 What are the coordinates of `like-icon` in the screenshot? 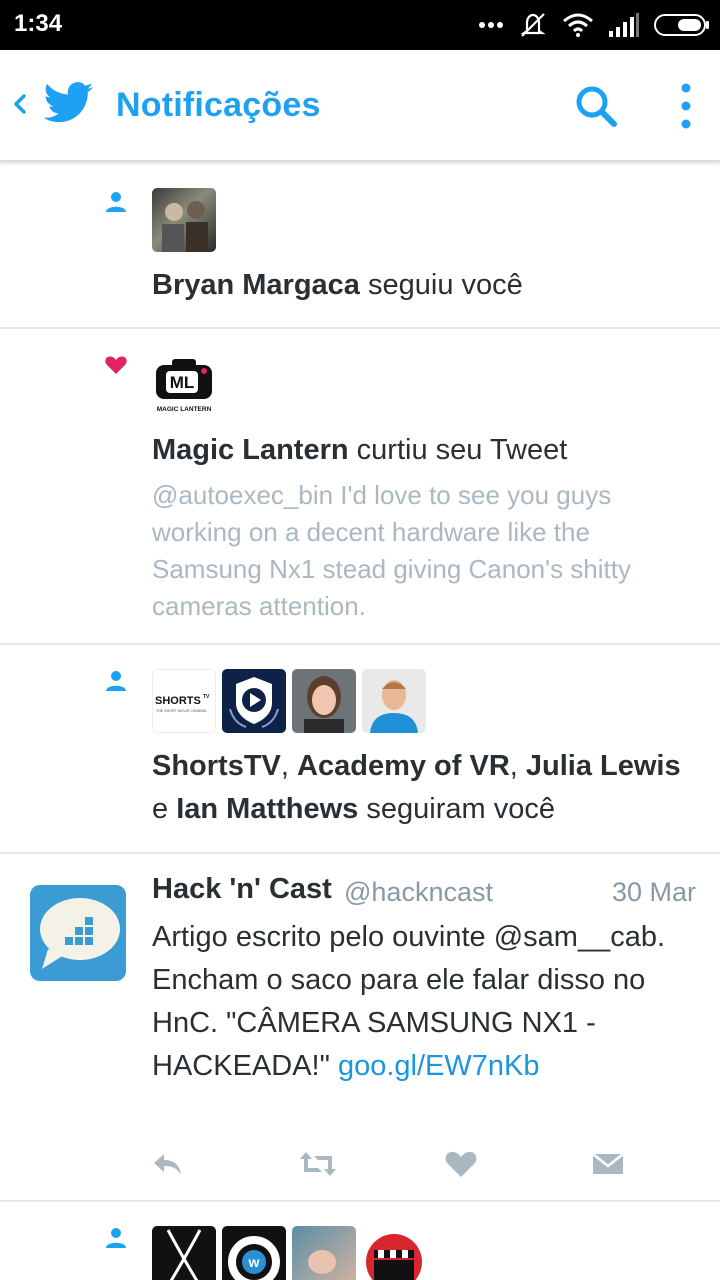 It's located at (461, 1164).